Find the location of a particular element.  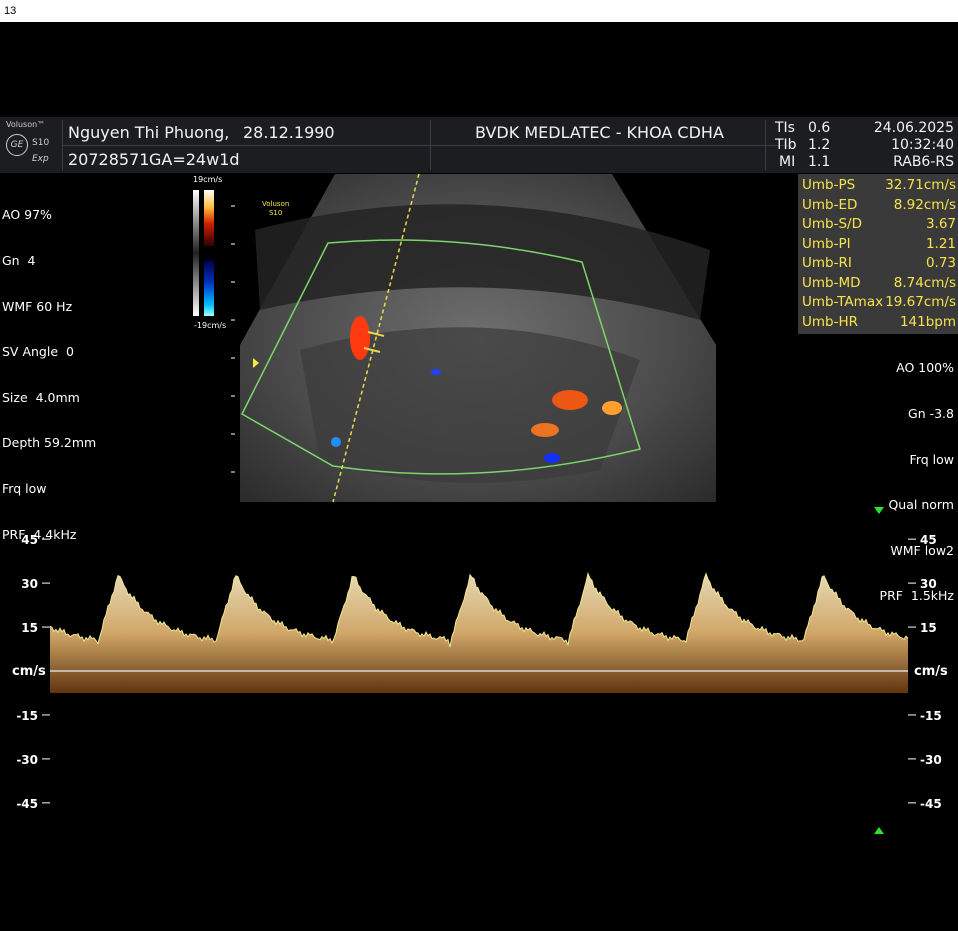

velocity-tick-right: 30 is located at coordinates (928, 584).